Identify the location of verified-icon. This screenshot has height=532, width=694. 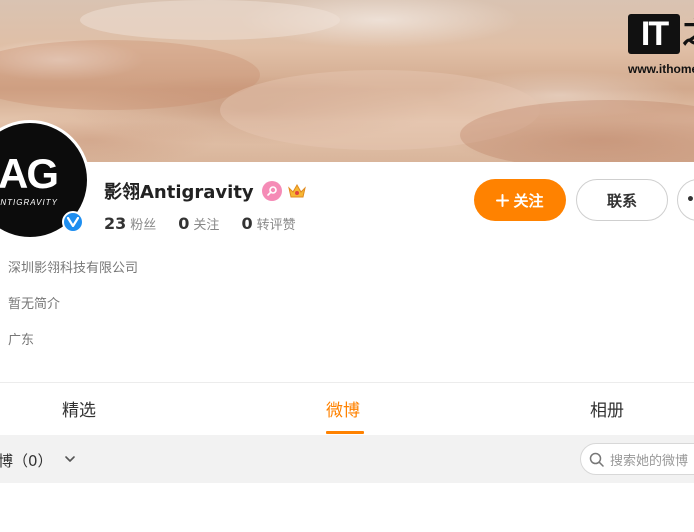
(73, 222).